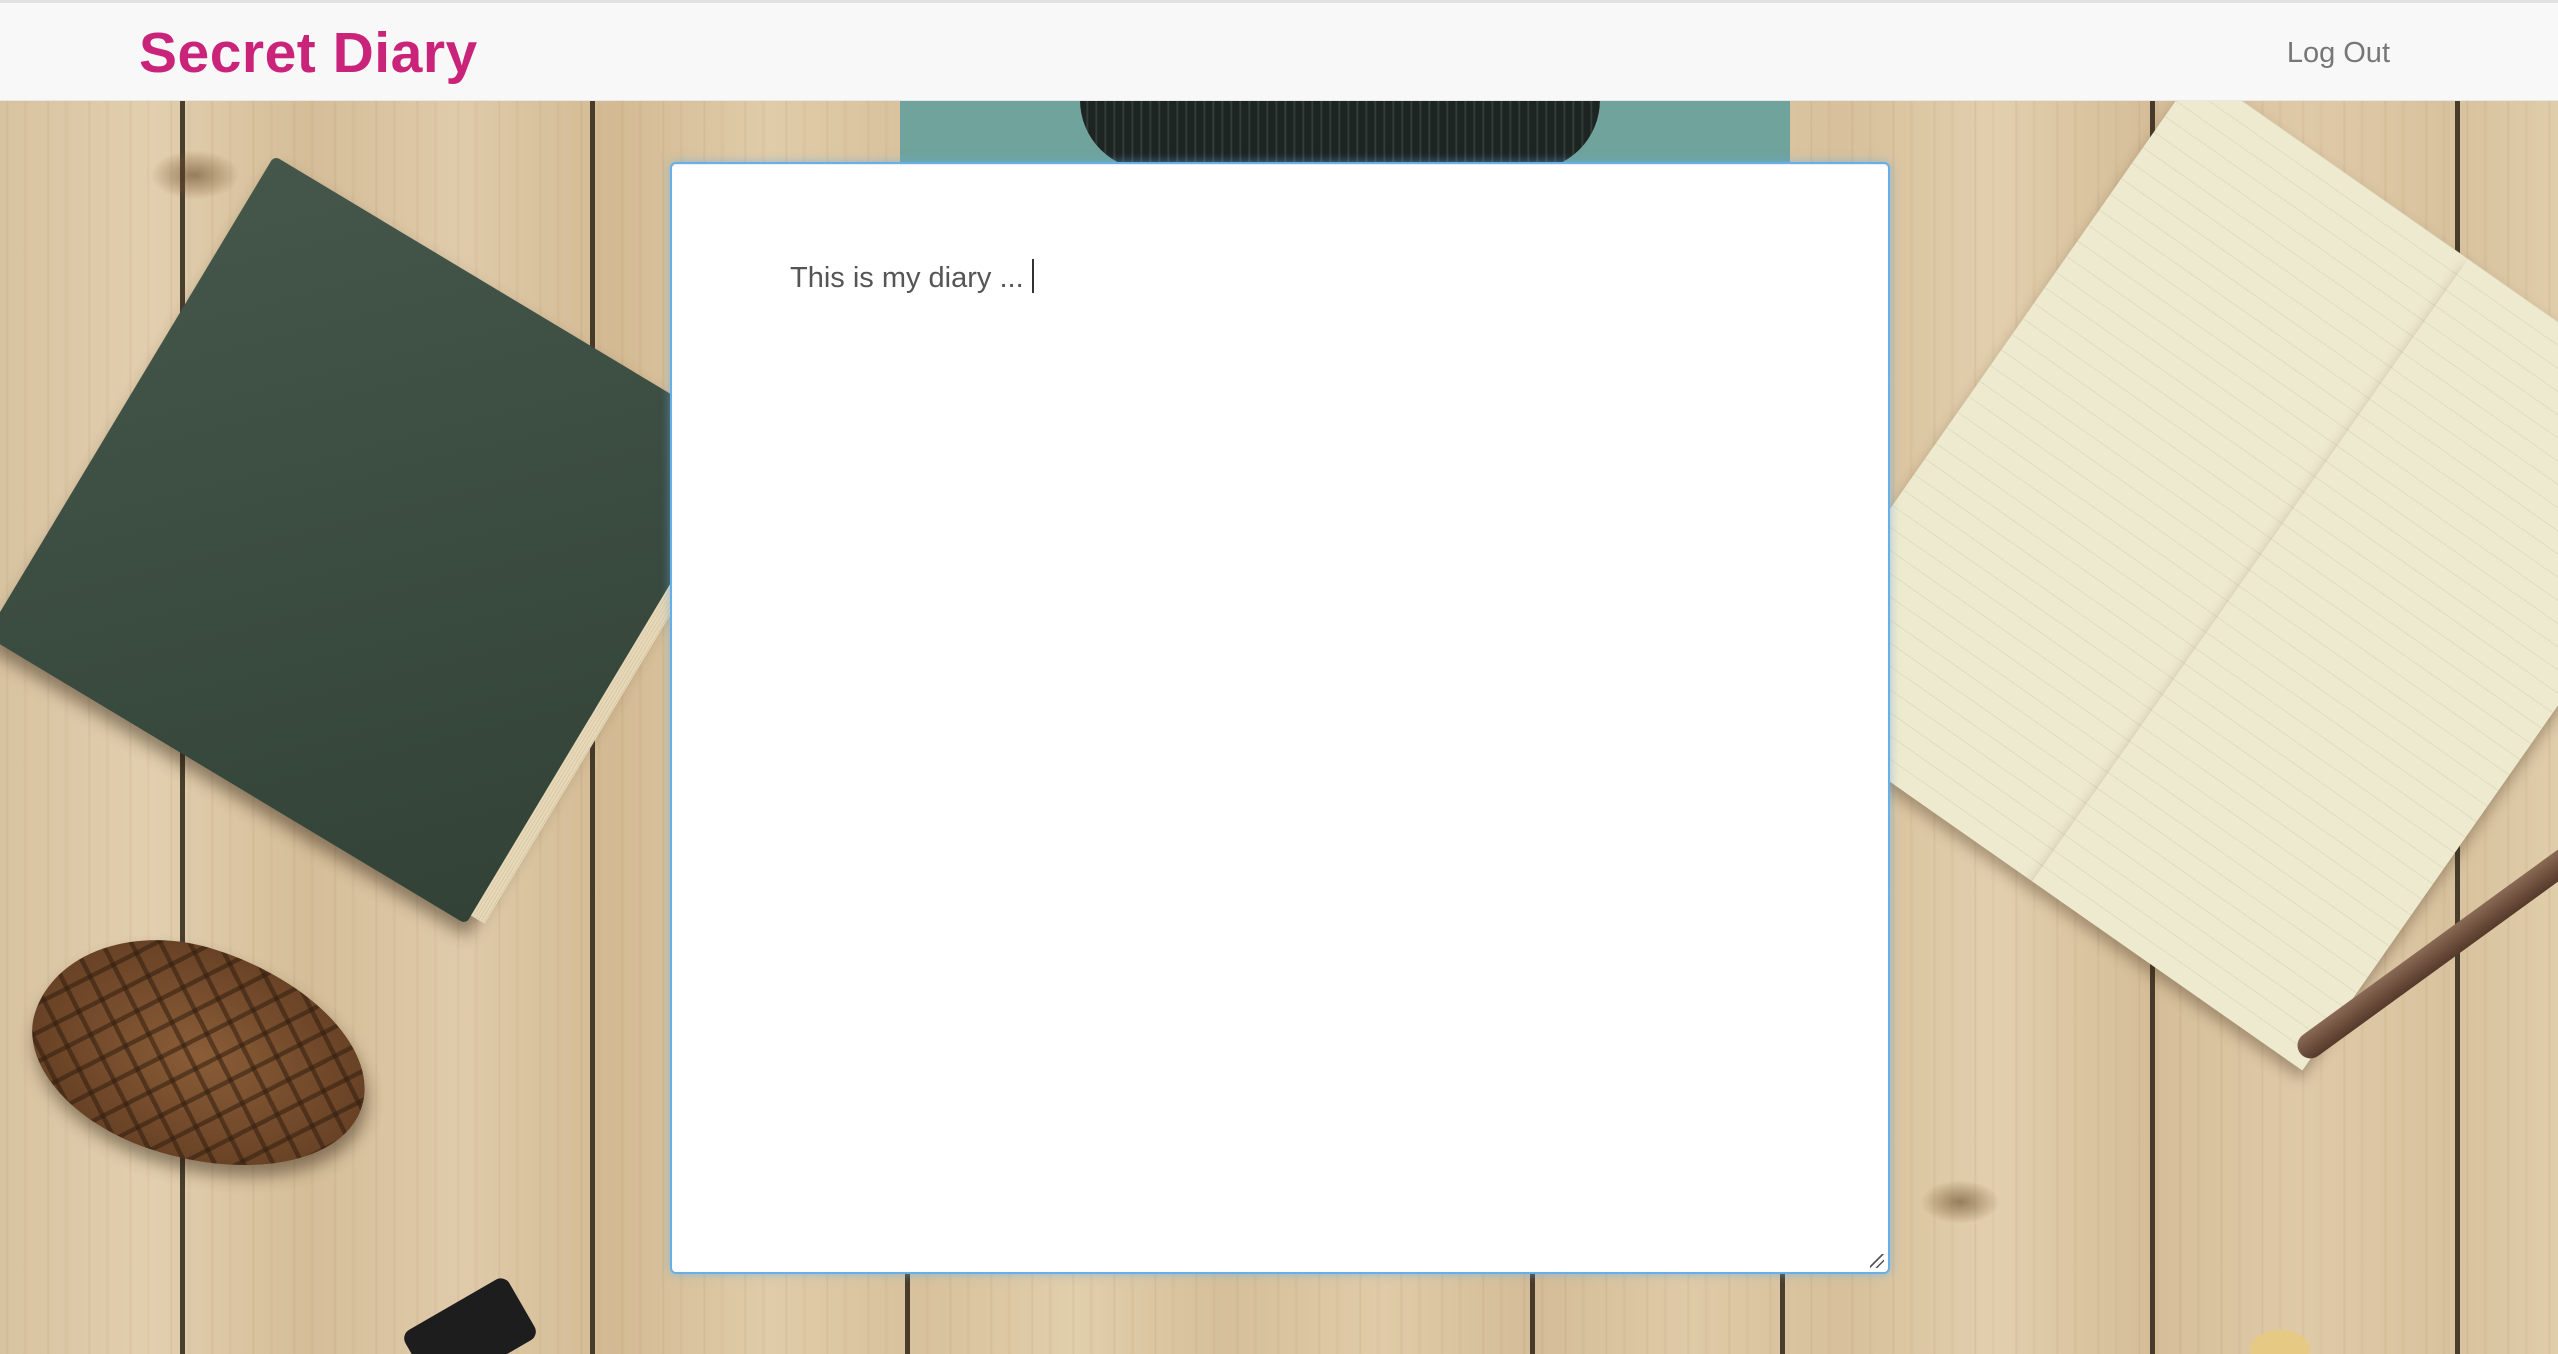 The image size is (2558, 1354). What do you see at coordinates (1279, 50) in the screenshot?
I see `navbar: Secret Diary Log Out` at bounding box center [1279, 50].